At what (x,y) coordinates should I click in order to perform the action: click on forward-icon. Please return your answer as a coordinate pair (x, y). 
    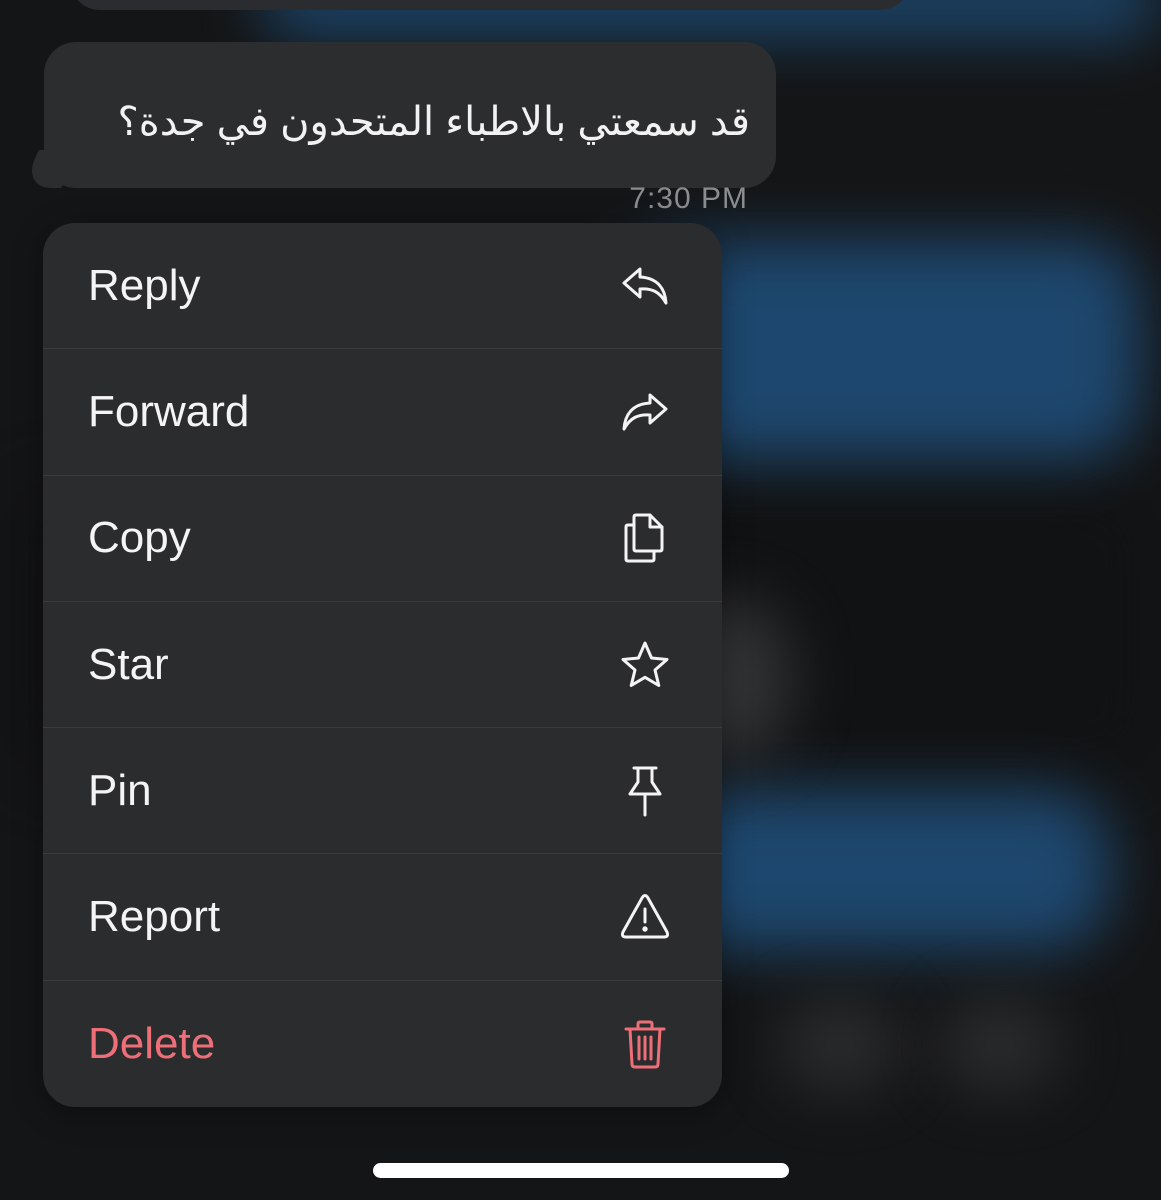
    Looking at the image, I should click on (645, 412).